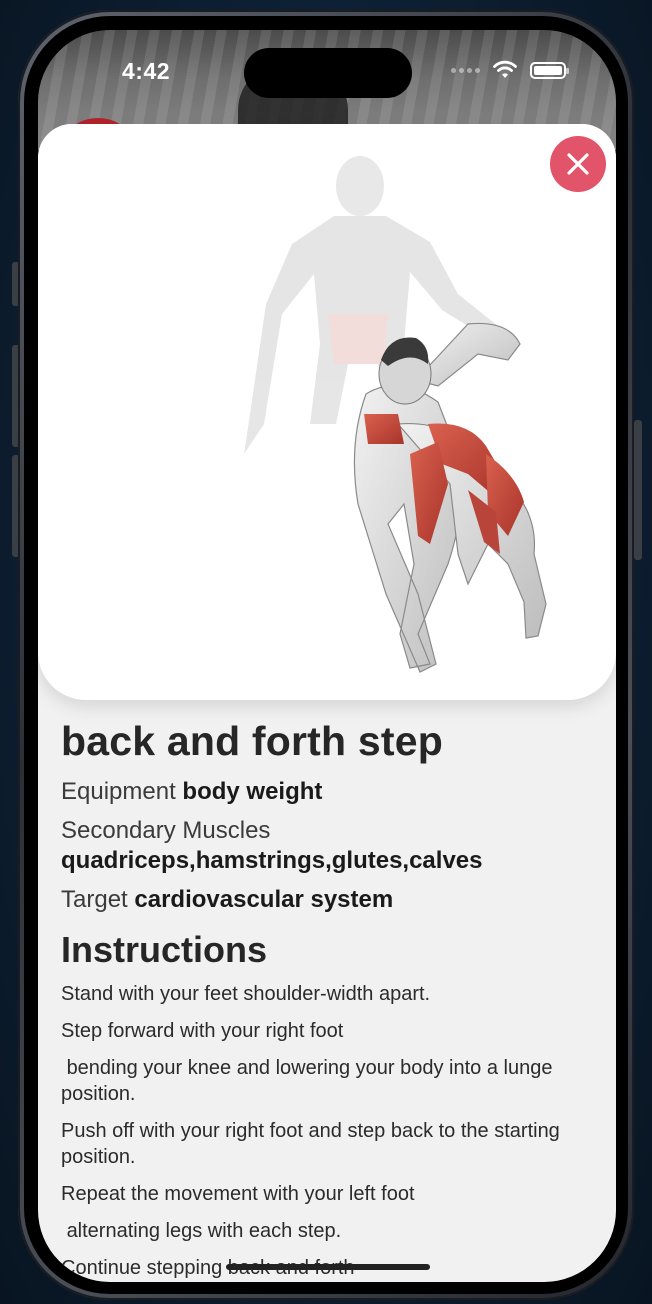 Image resolution: width=652 pixels, height=1304 pixels. What do you see at coordinates (638, 490) in the screenshot?
I see `power-button` at bounding box center [638, 490].